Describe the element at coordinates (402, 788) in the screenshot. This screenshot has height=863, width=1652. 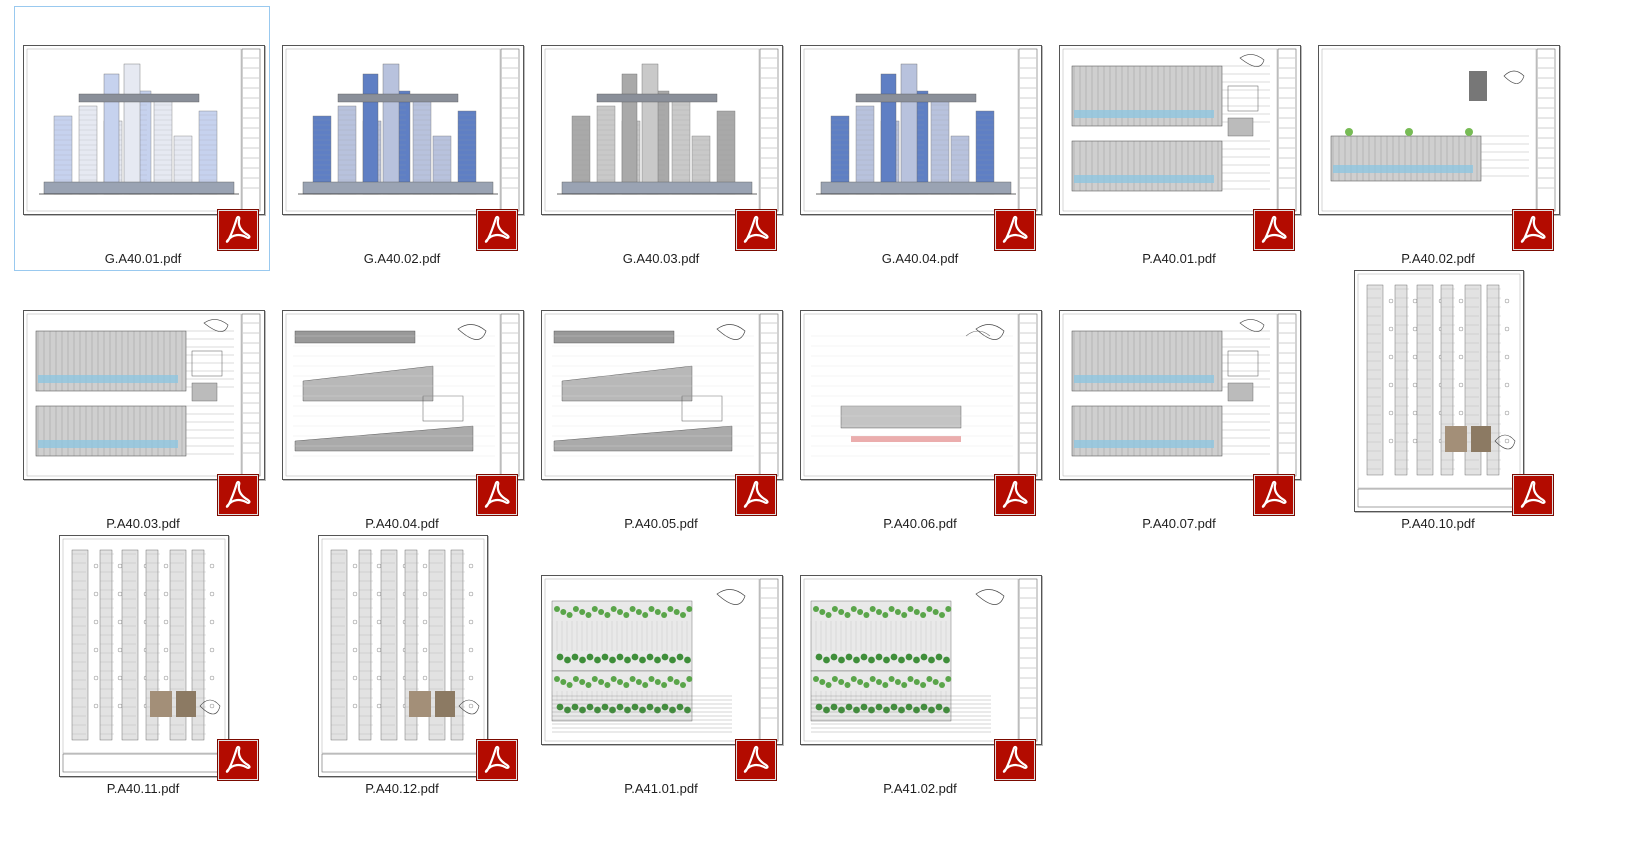
I see `file-name-label: P.A40.12.pdf` at that location.